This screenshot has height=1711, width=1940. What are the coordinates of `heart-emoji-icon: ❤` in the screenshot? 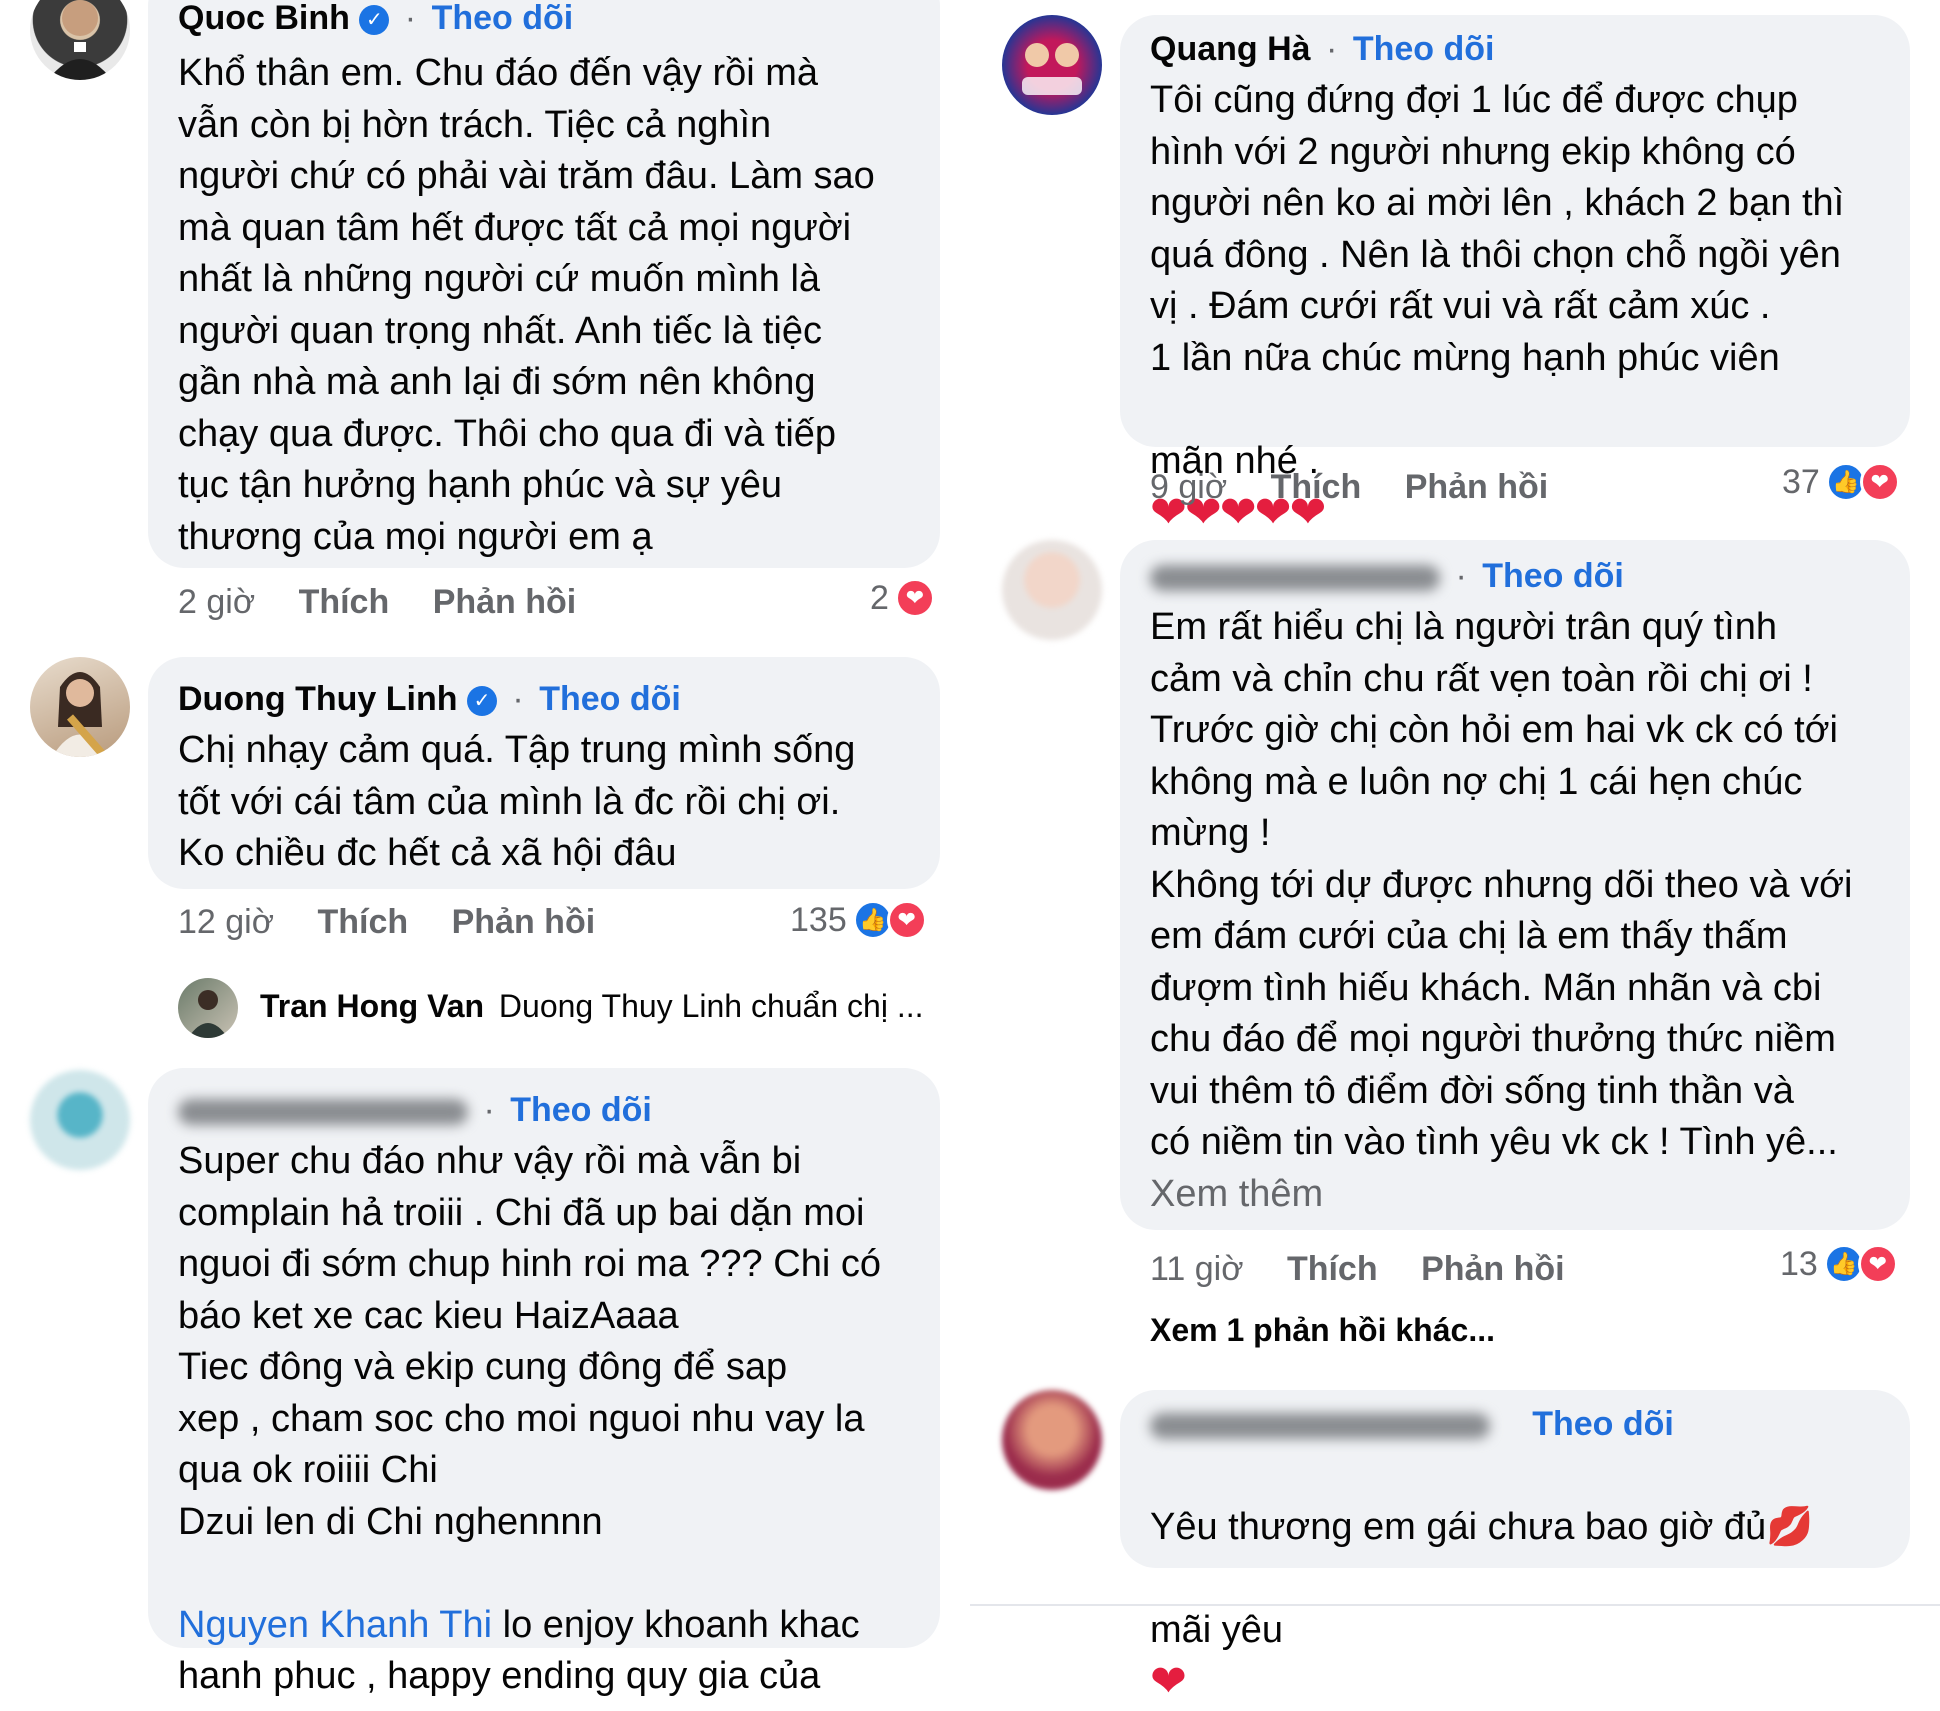 It's located at (1168, 1681).